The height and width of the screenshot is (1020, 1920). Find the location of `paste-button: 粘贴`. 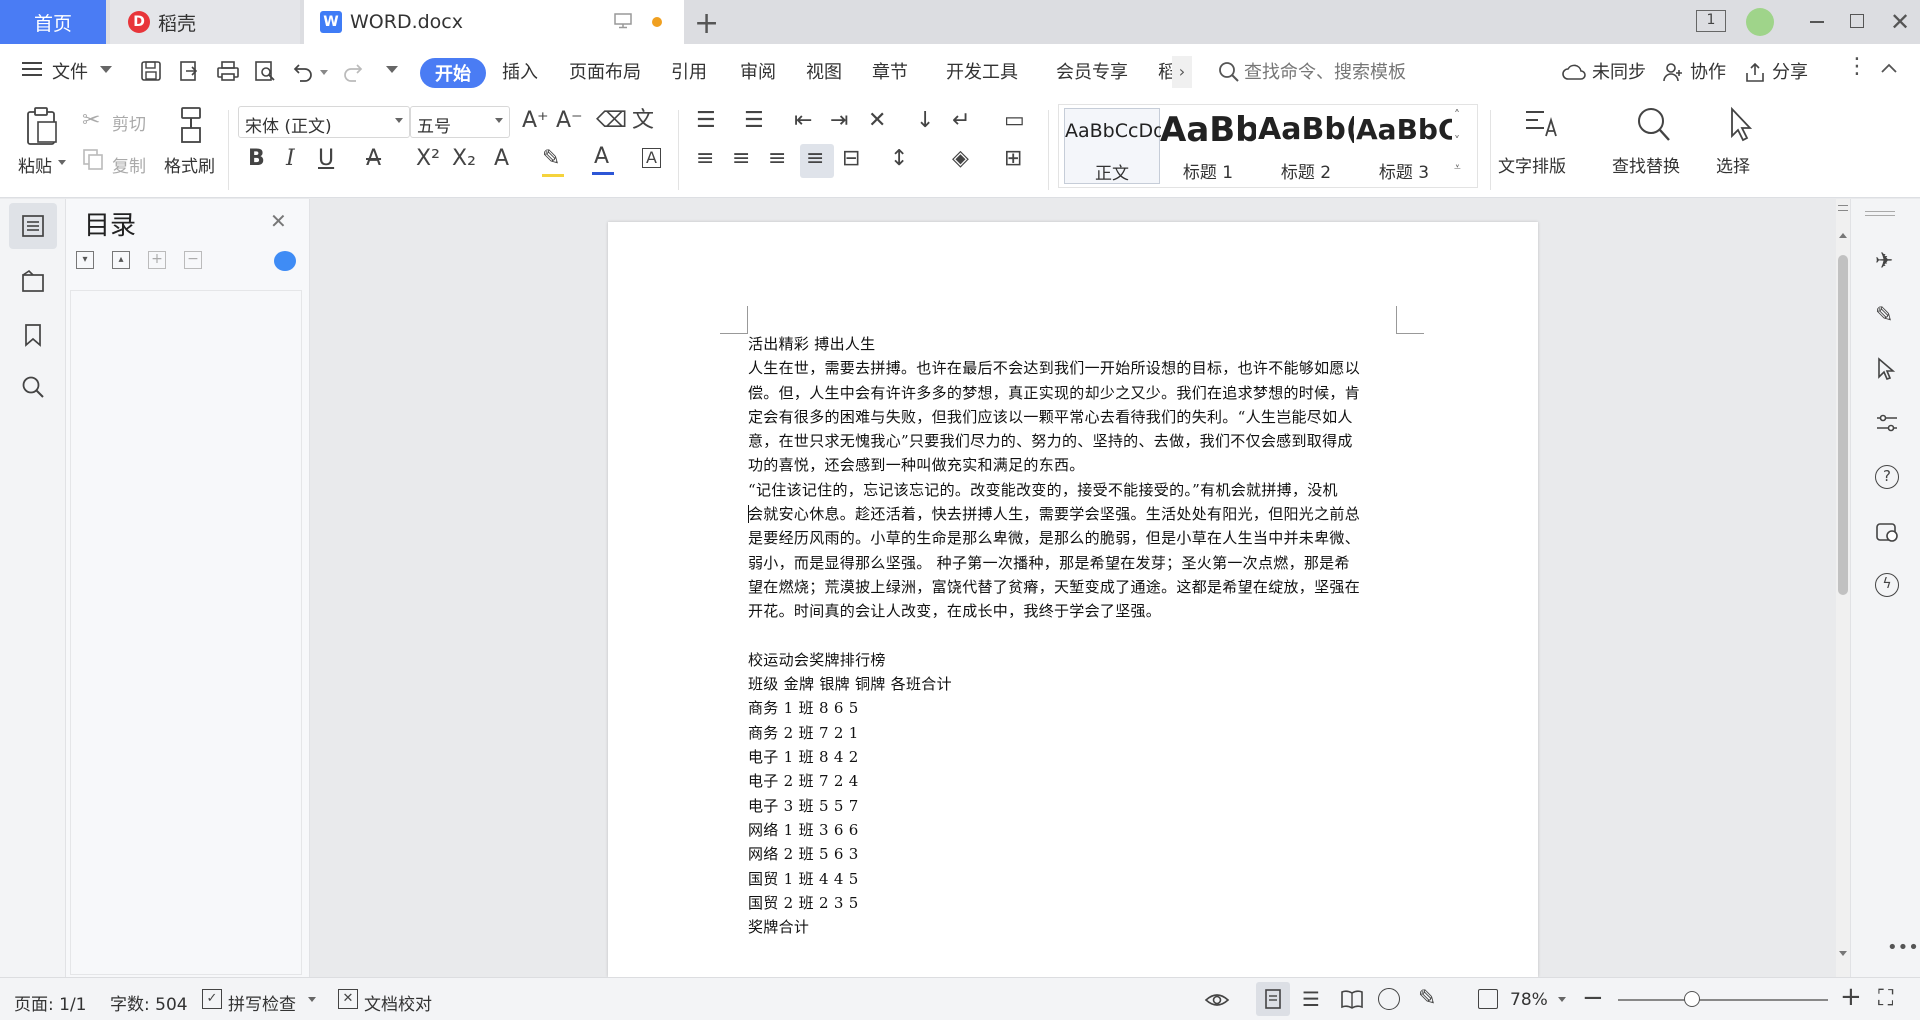

paste-button: 粘贴 is located at coordinates (35, 164).